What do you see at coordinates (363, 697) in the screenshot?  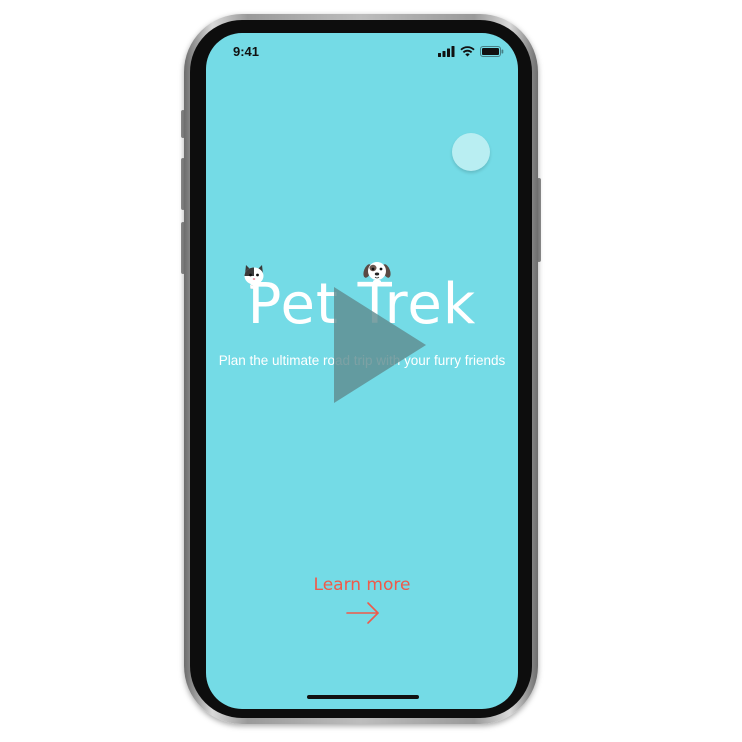 I see `home-indicator` at bounding box center [363, 697].